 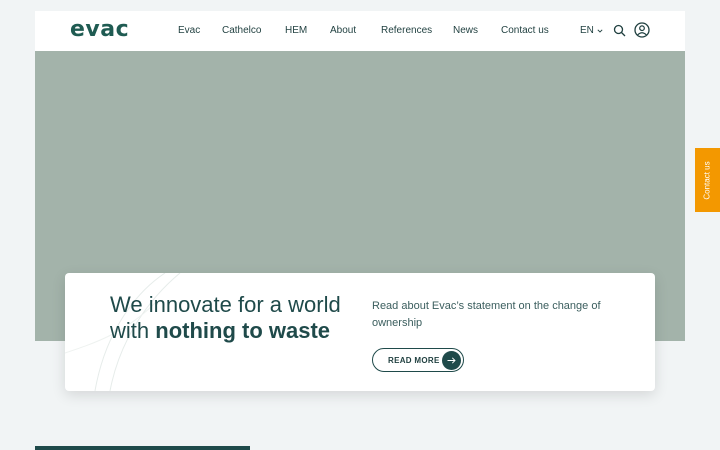 I want to click on nav-item-cathelco: Cathelco, so click(x=241, y=30).